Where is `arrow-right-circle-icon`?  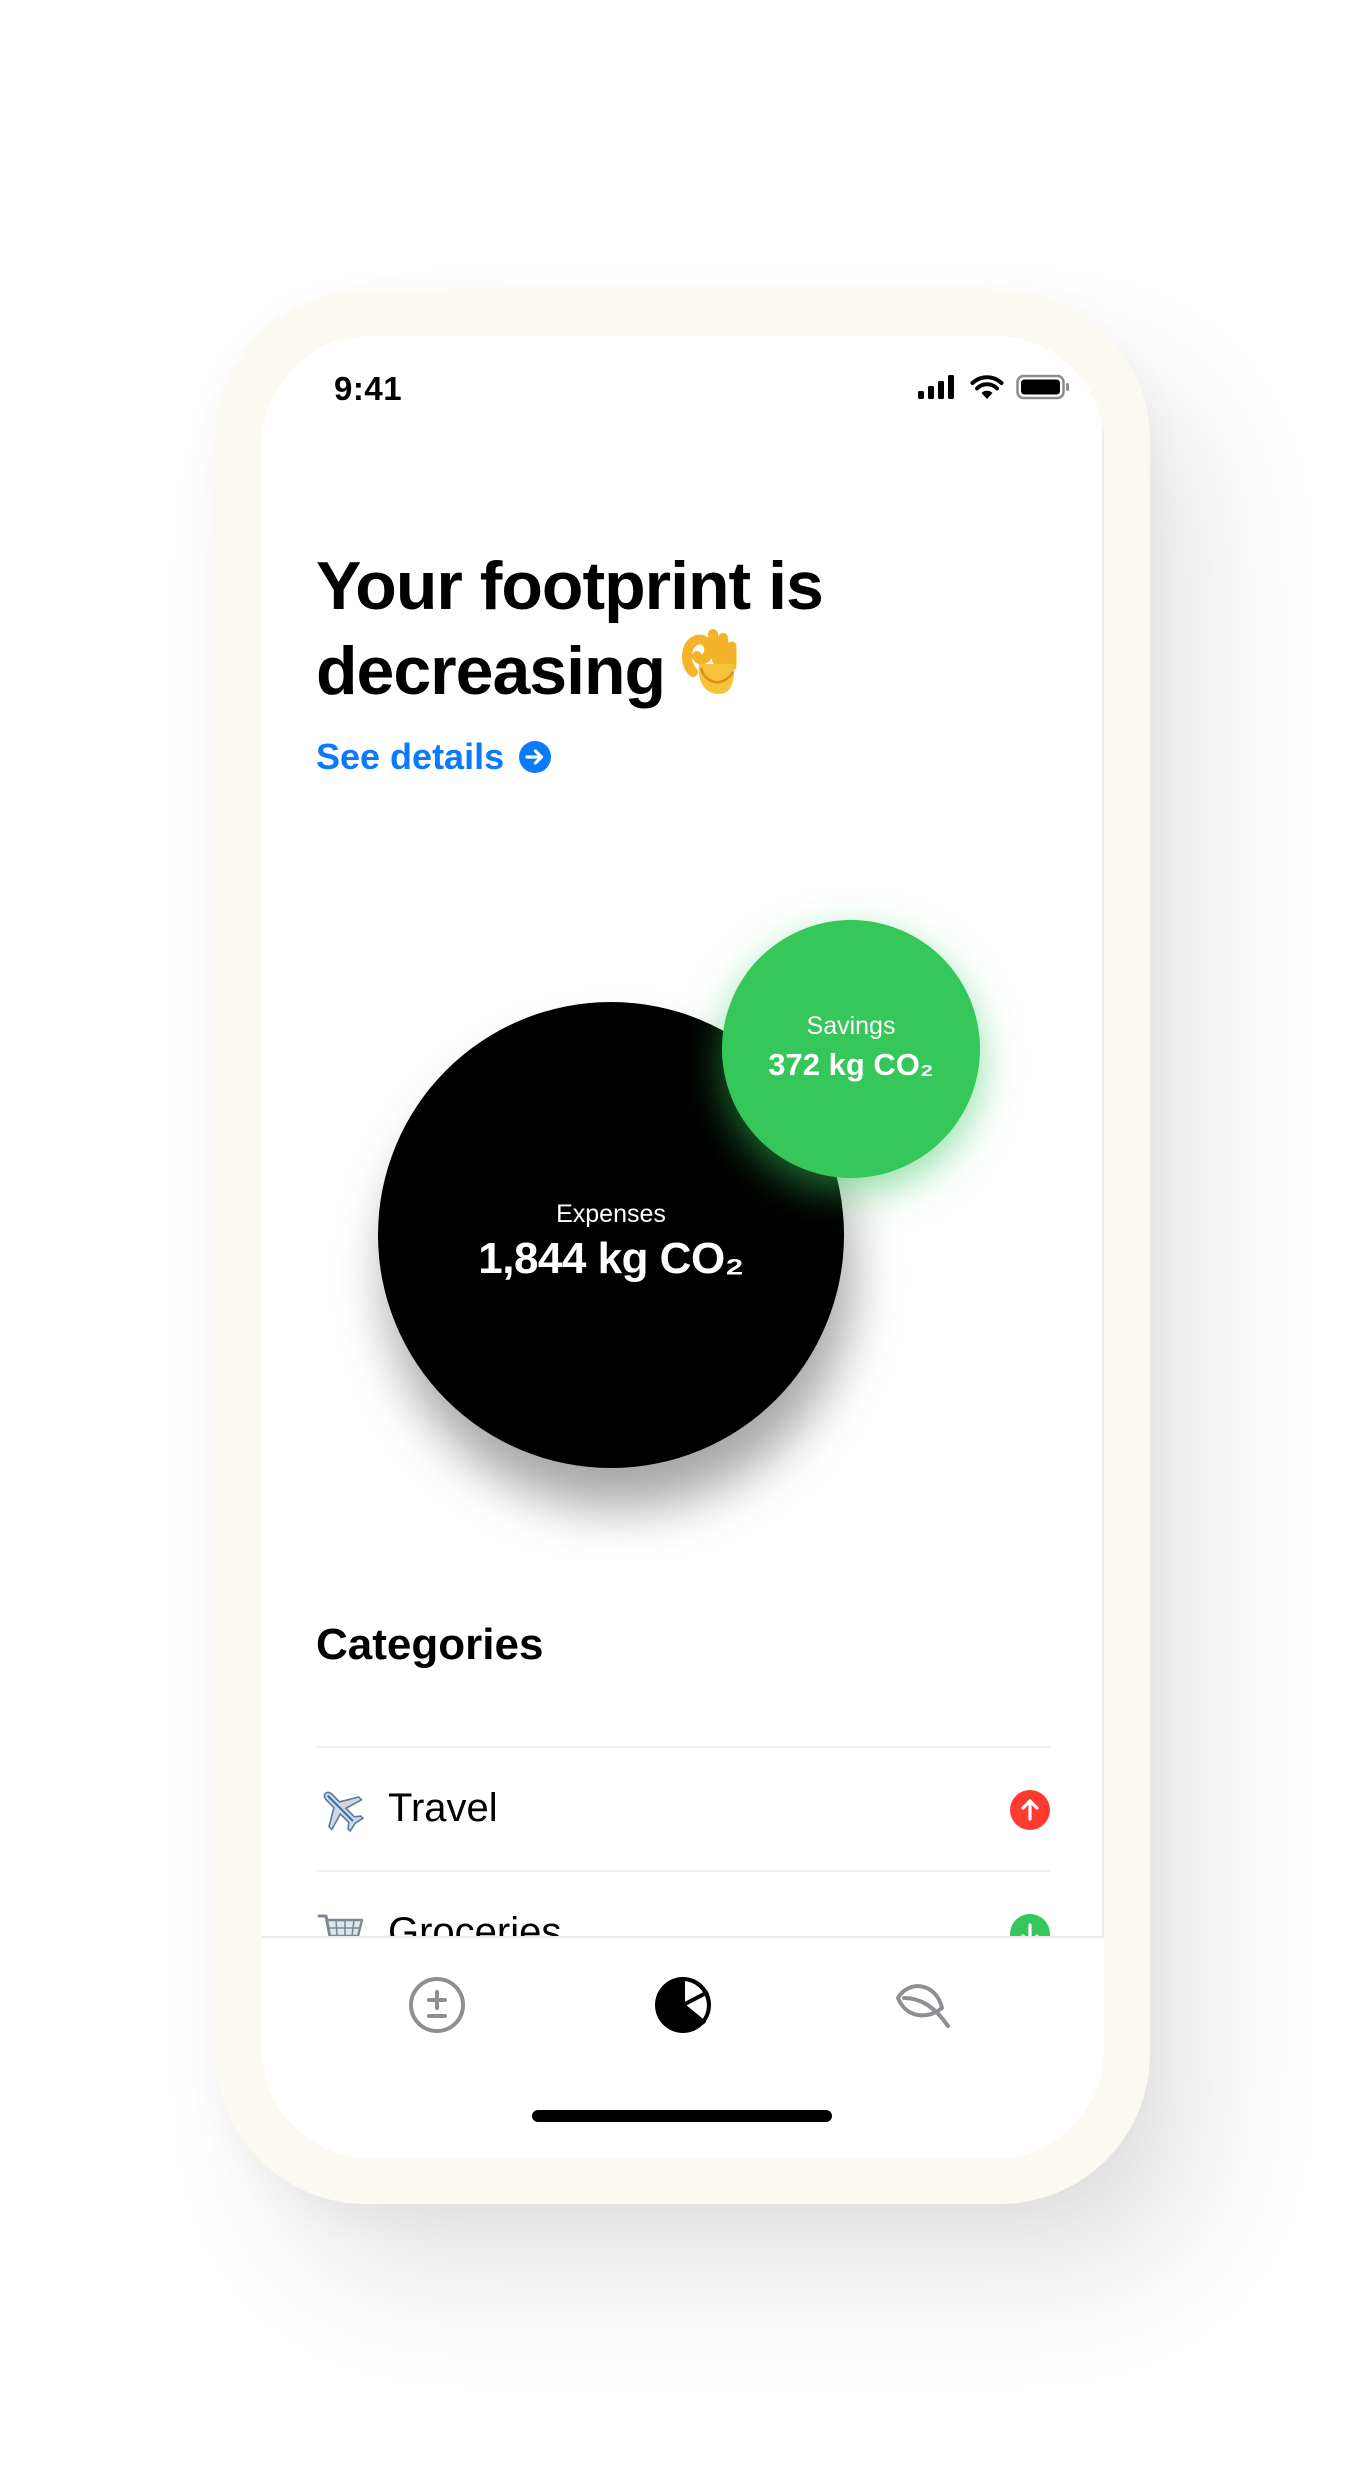
arrow-right-circle-icon is located at coordinates (535, 757).